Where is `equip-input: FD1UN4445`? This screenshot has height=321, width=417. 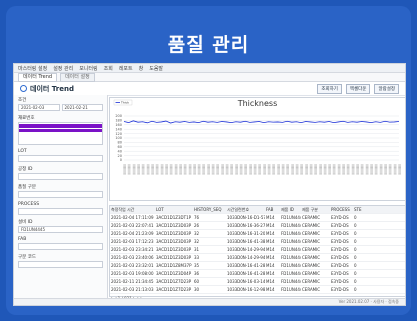 equip-input: FD1UN4445 is located at coordinates (60, 229).